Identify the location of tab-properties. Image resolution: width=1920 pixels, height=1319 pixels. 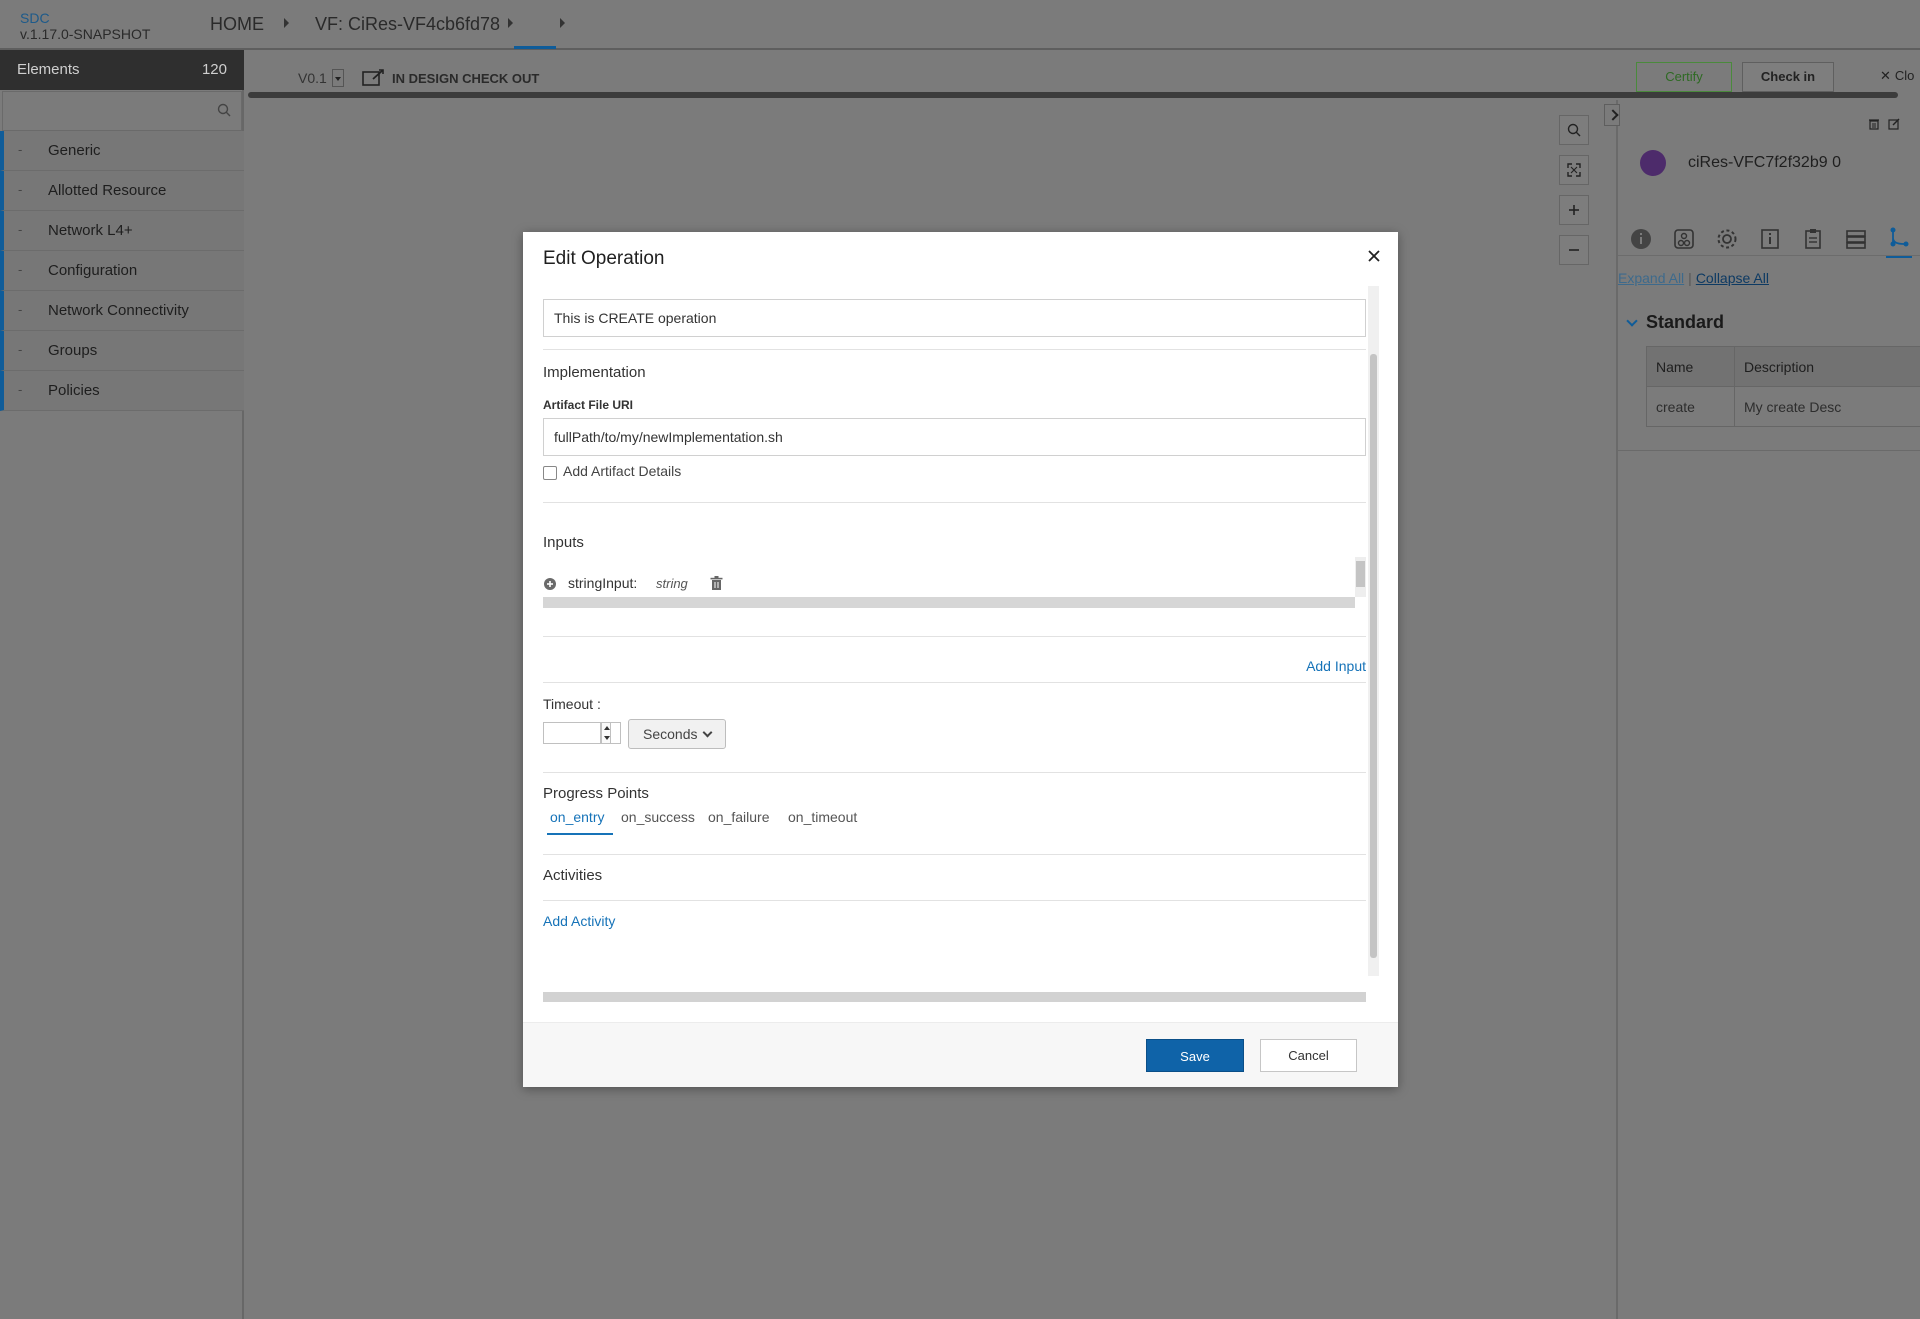
(1727, 239).